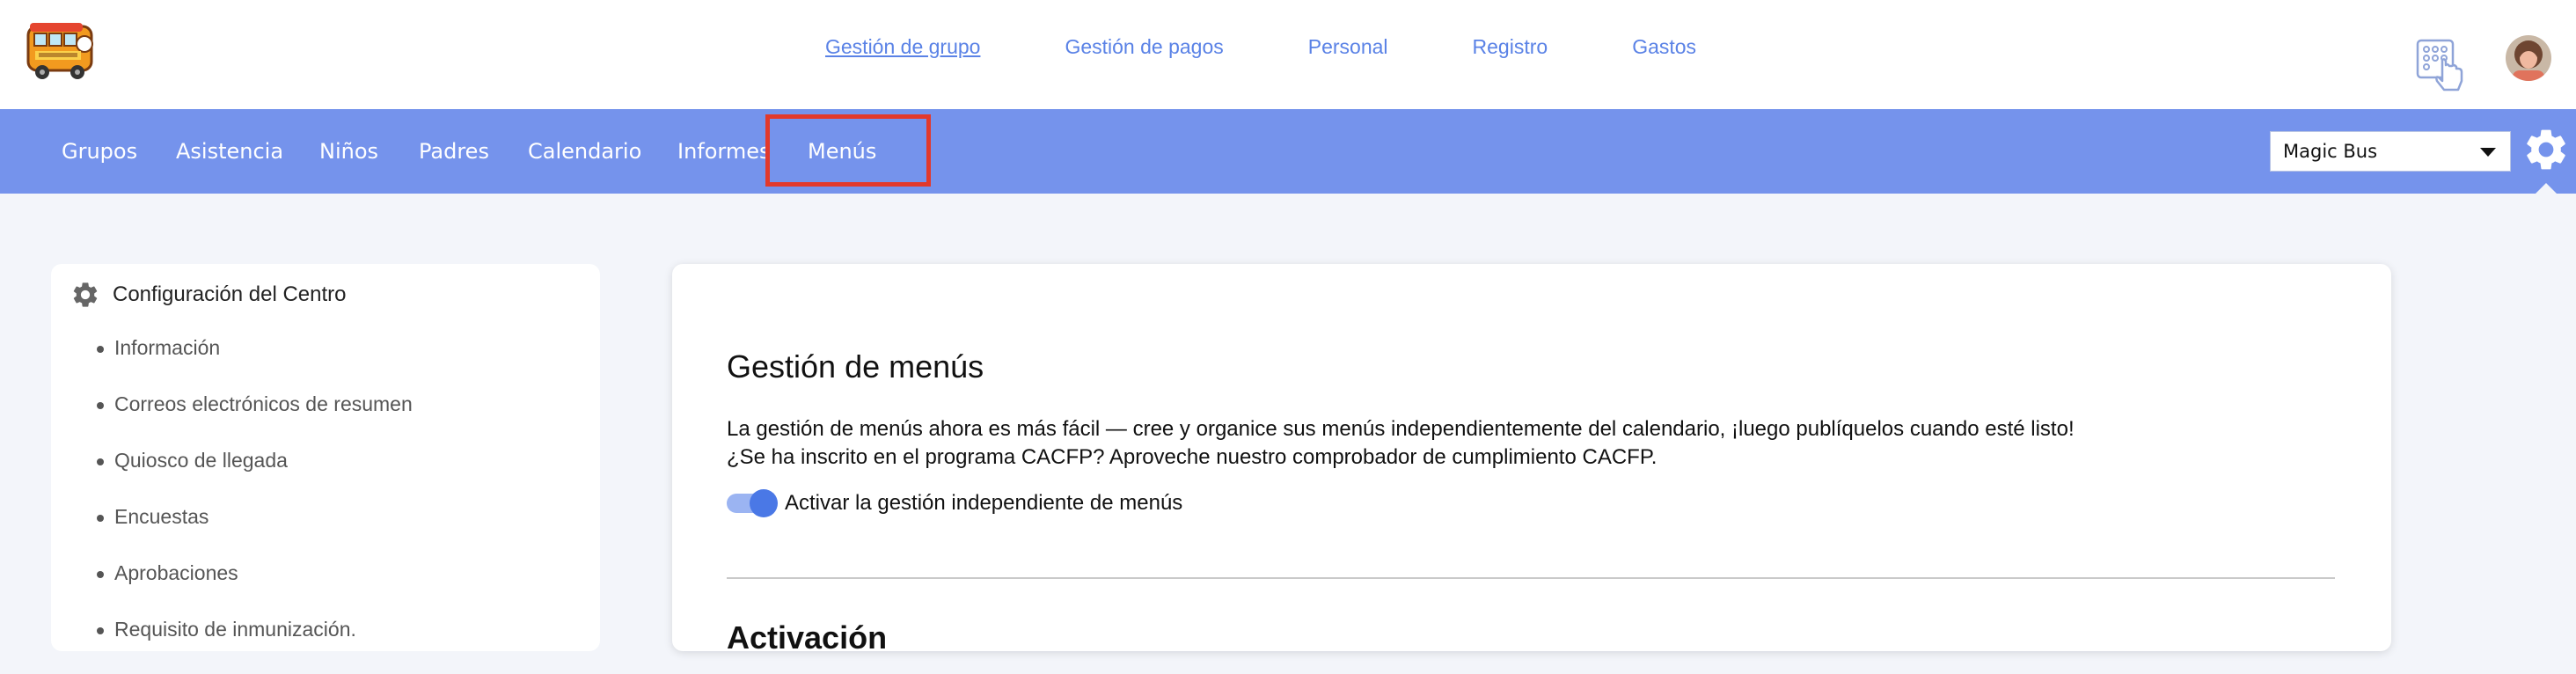 Image resolution: width=2576 pixels, height=674 pixels. What do you see at coordinates (807, 637) in the screenshot?
I see `activation-section-title: Activación` at bounding box center [807, 637].